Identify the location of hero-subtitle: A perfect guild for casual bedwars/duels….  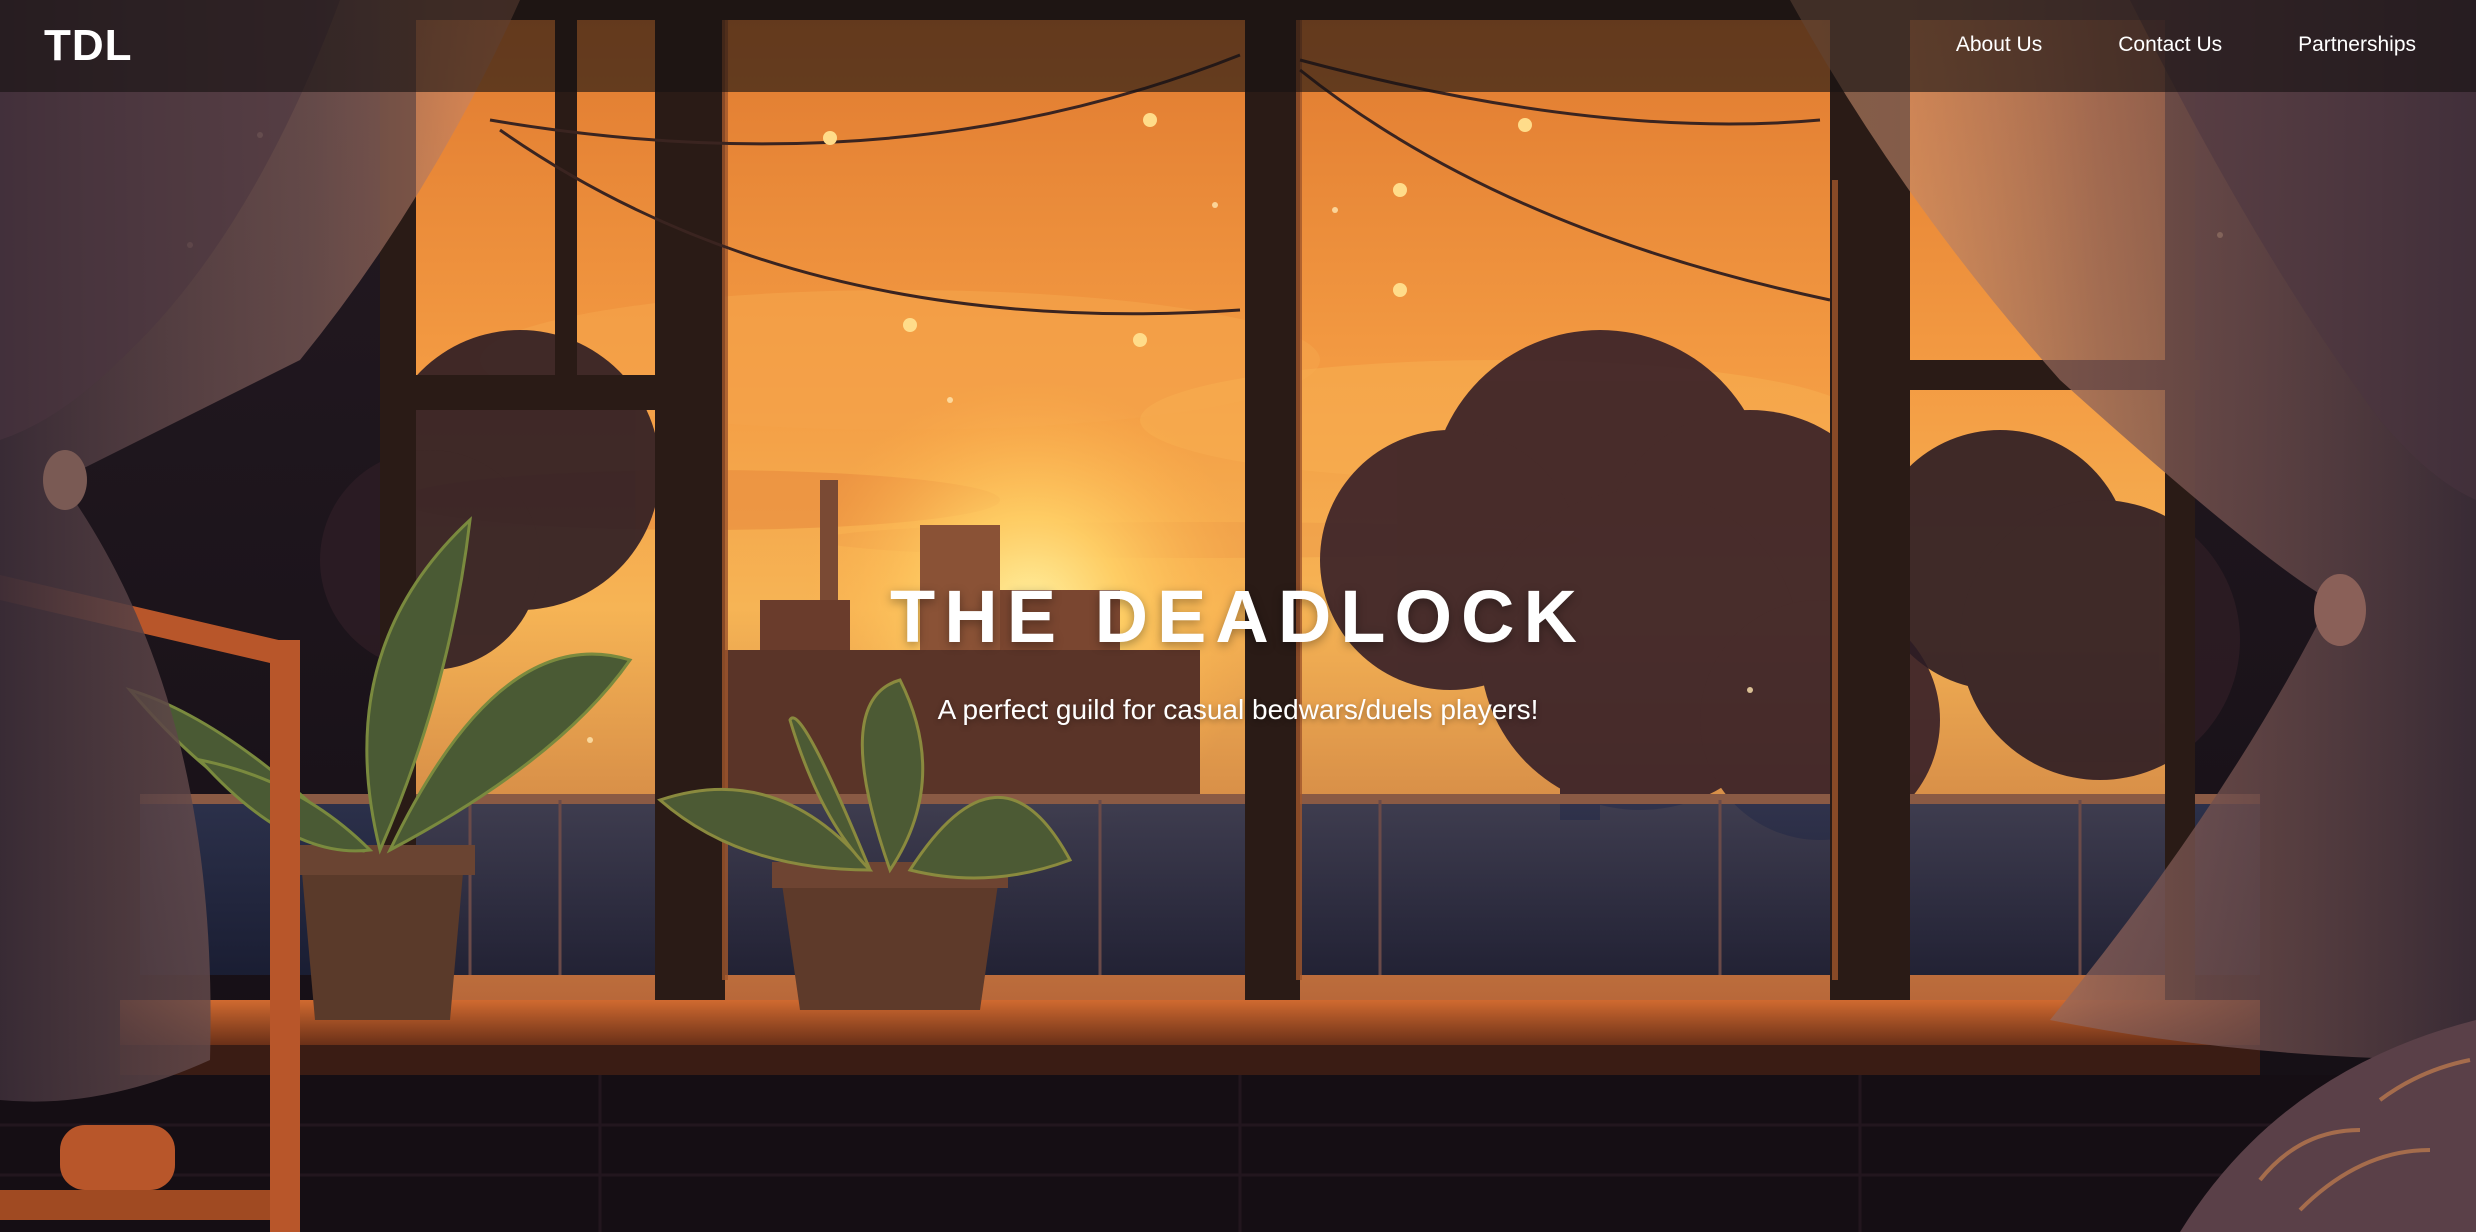
(1238, 709).